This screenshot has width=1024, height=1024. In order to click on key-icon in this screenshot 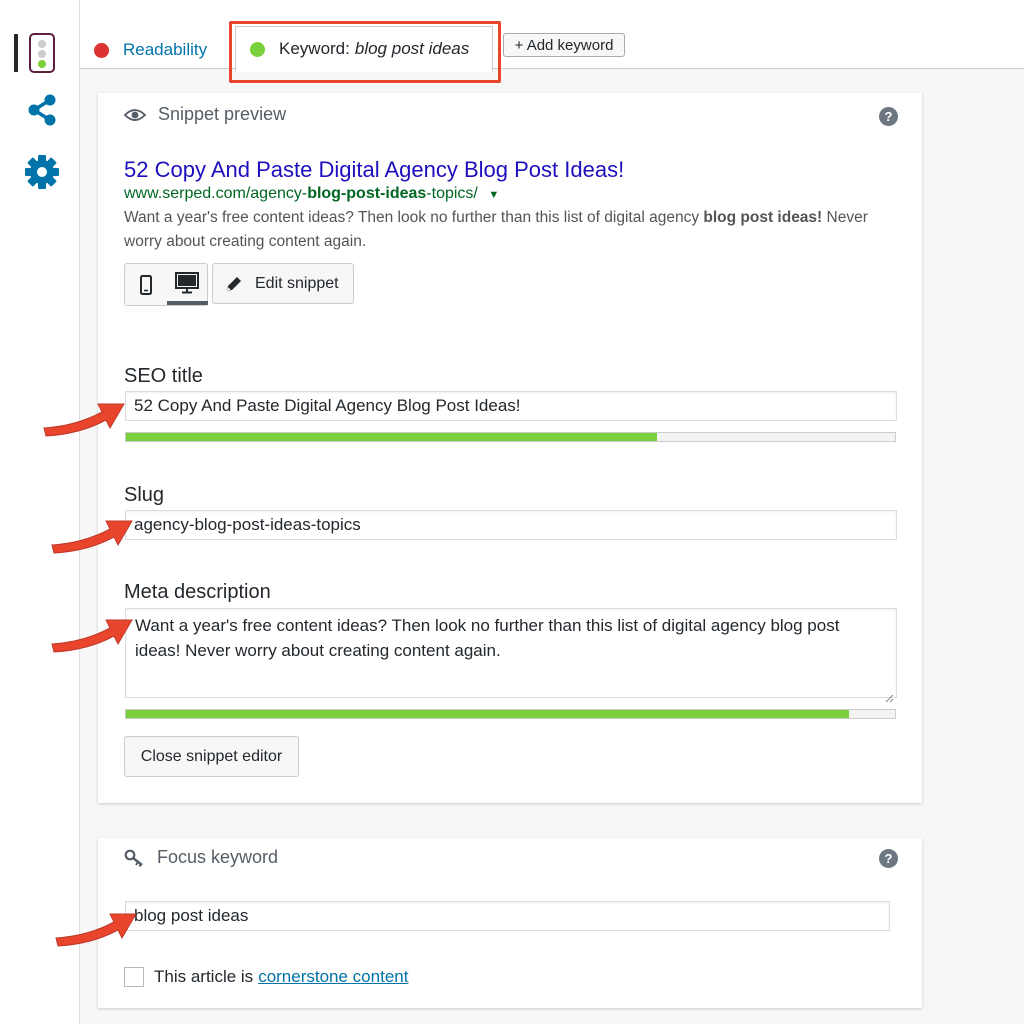, I will do `click(134, 858)`.